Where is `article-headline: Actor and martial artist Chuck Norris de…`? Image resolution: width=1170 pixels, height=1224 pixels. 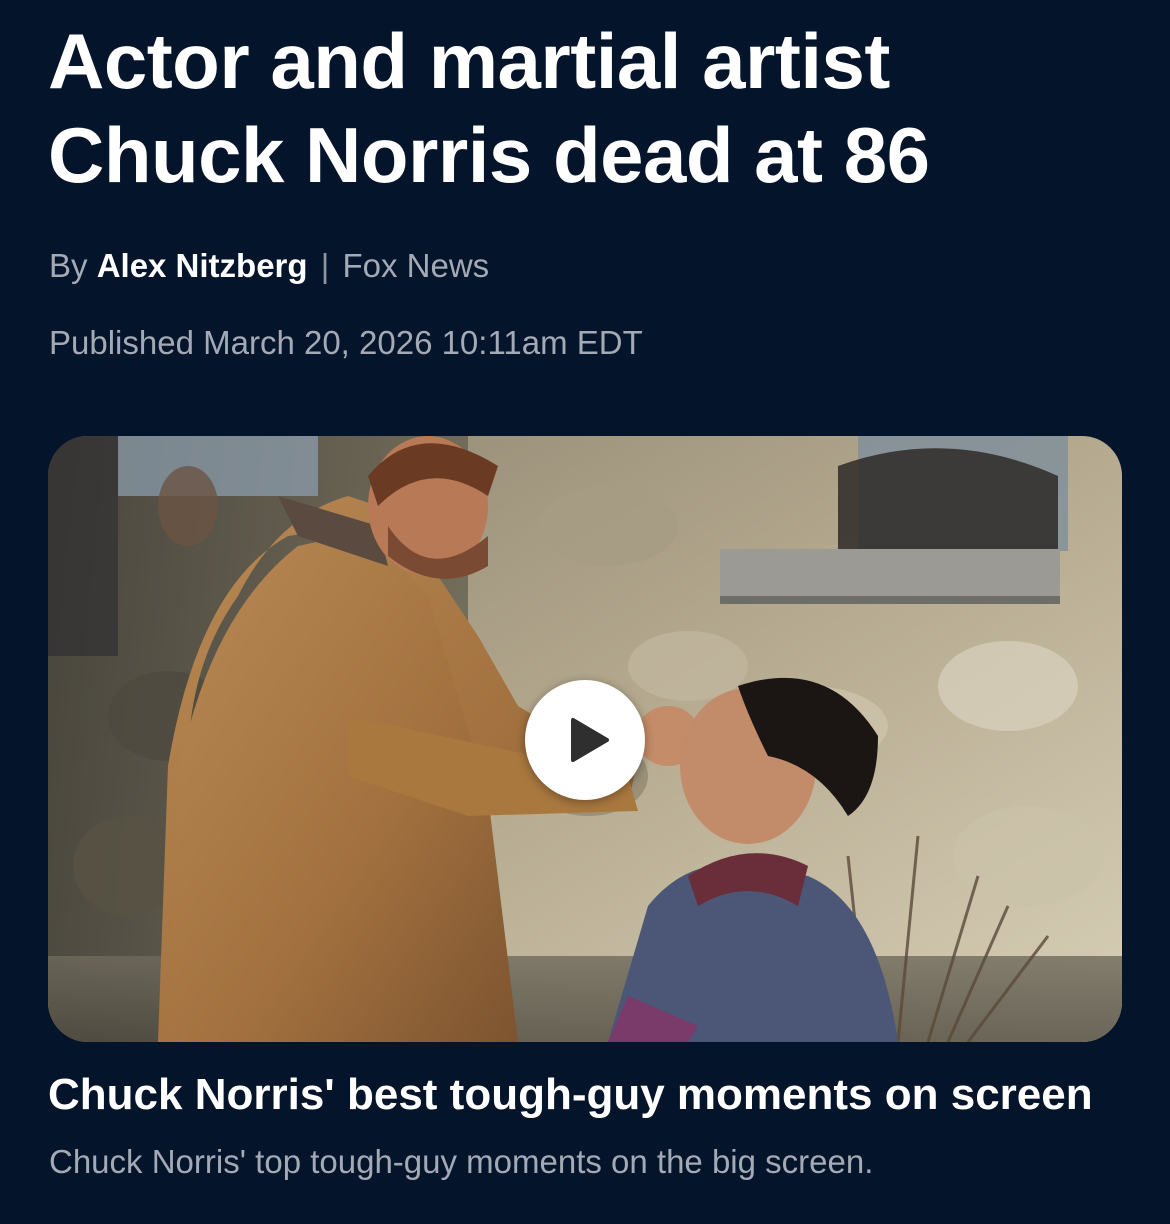 article-headline: Actor and martial artist Chuck Norris de… is located at coordinates (489, 108).